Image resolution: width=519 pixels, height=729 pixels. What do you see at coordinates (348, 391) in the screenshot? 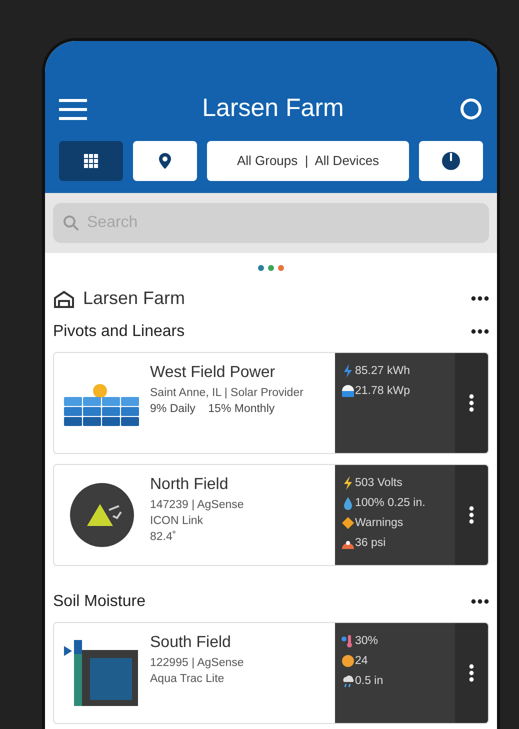
I see `gauge-icon` at bounding box center [348, 391].